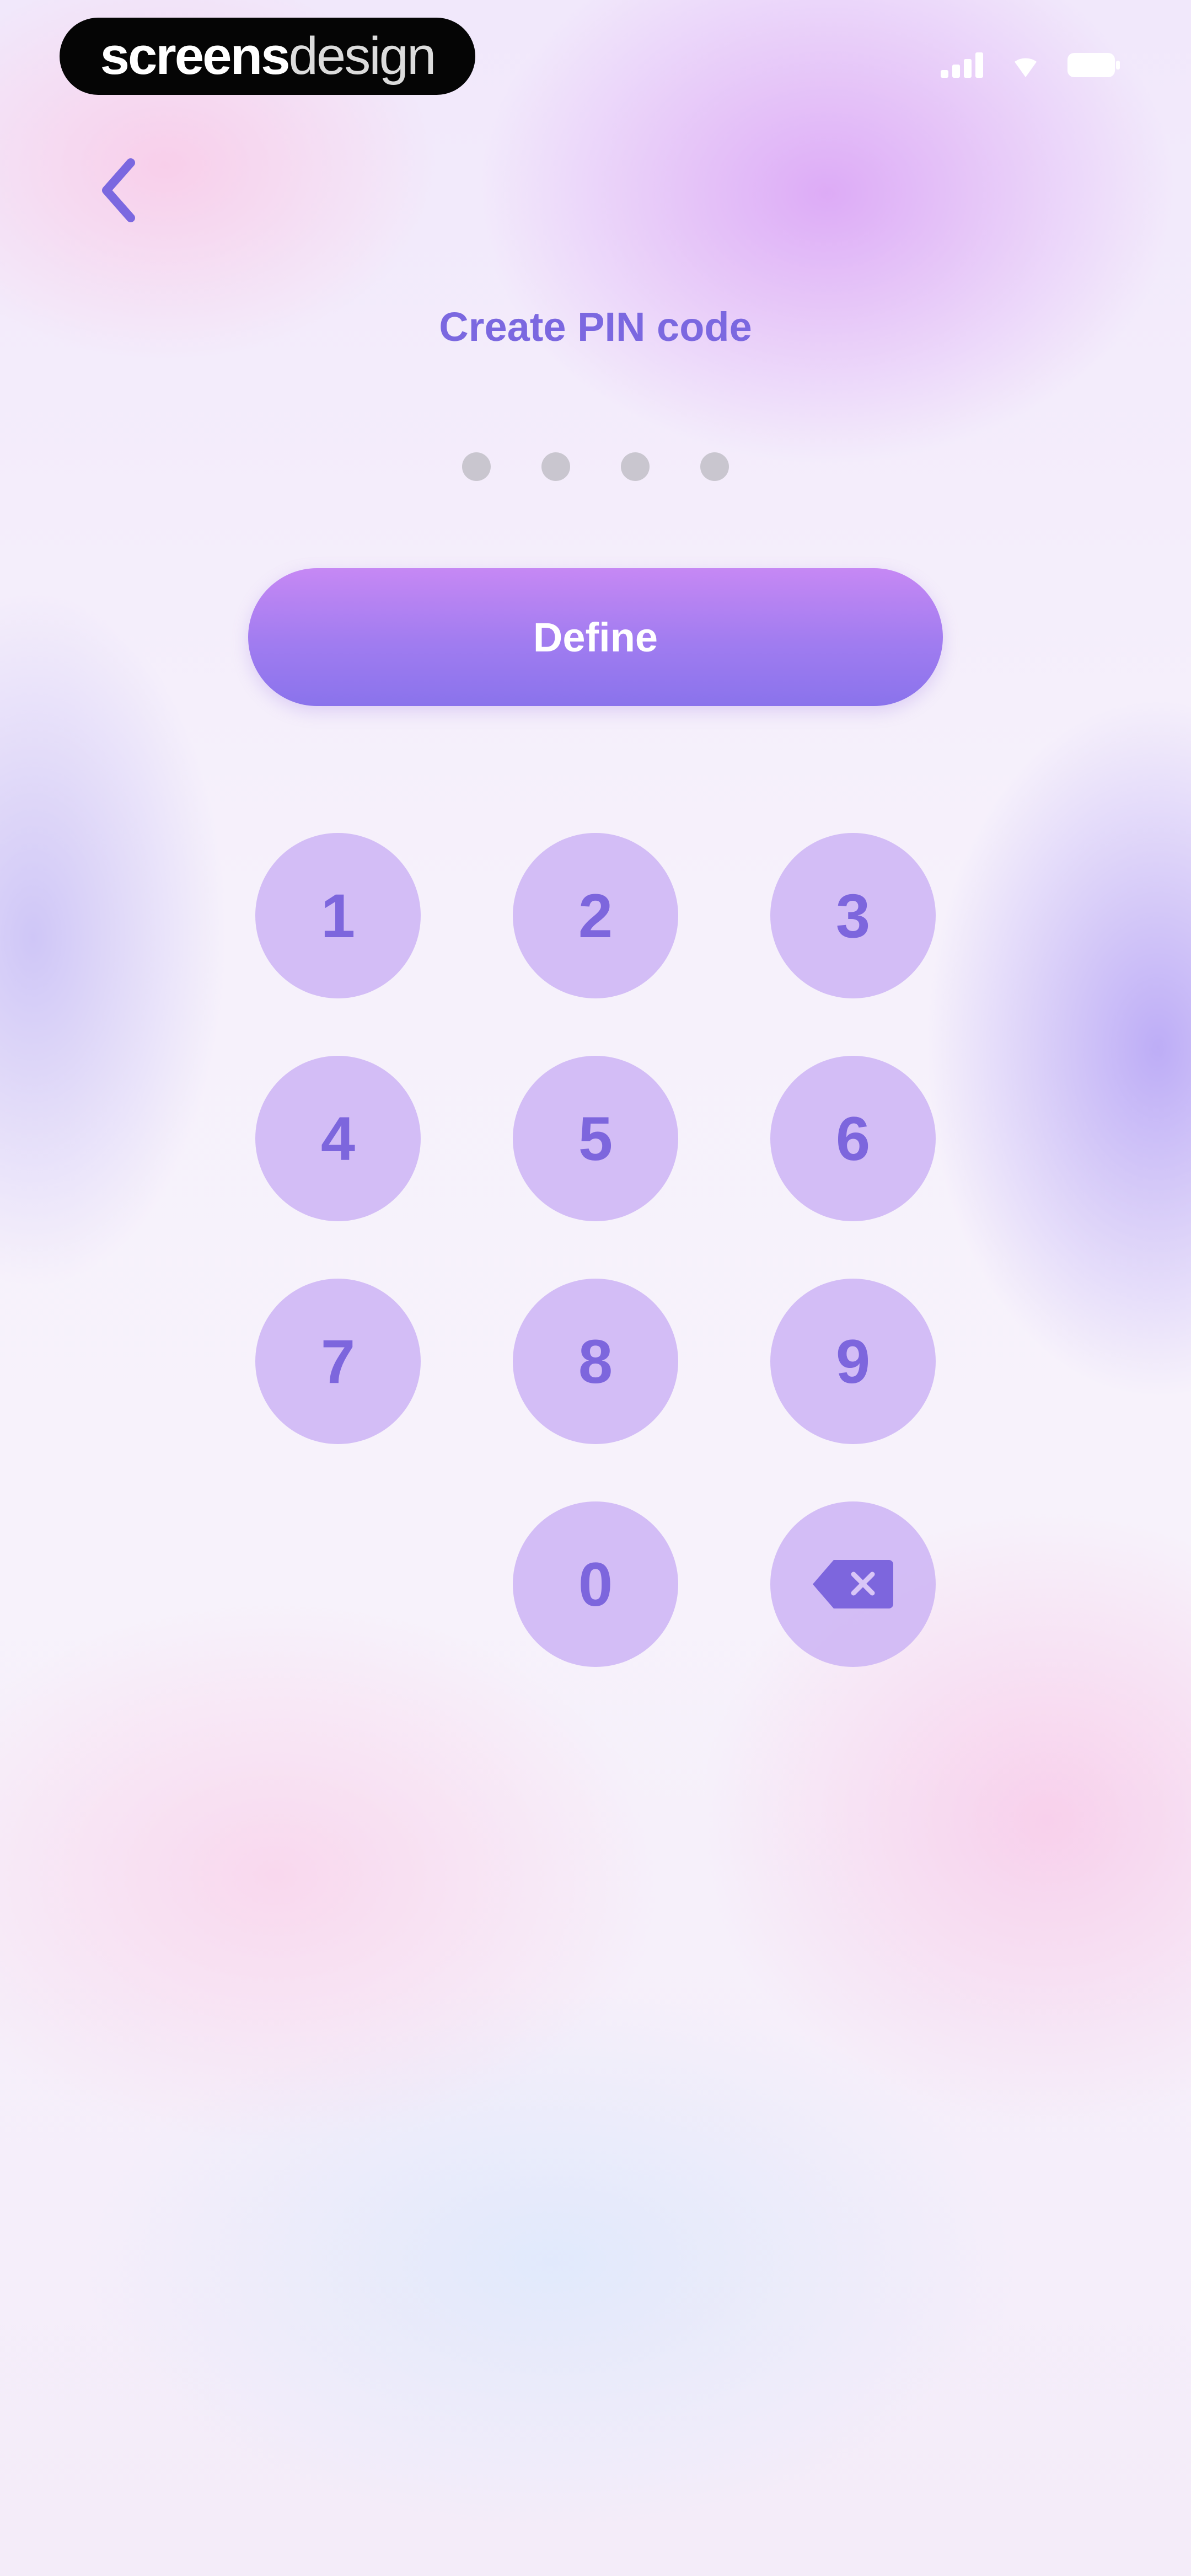 This screenshot has width=1191, height=2576. I want to click on key-2: 2, so click(595, 915).